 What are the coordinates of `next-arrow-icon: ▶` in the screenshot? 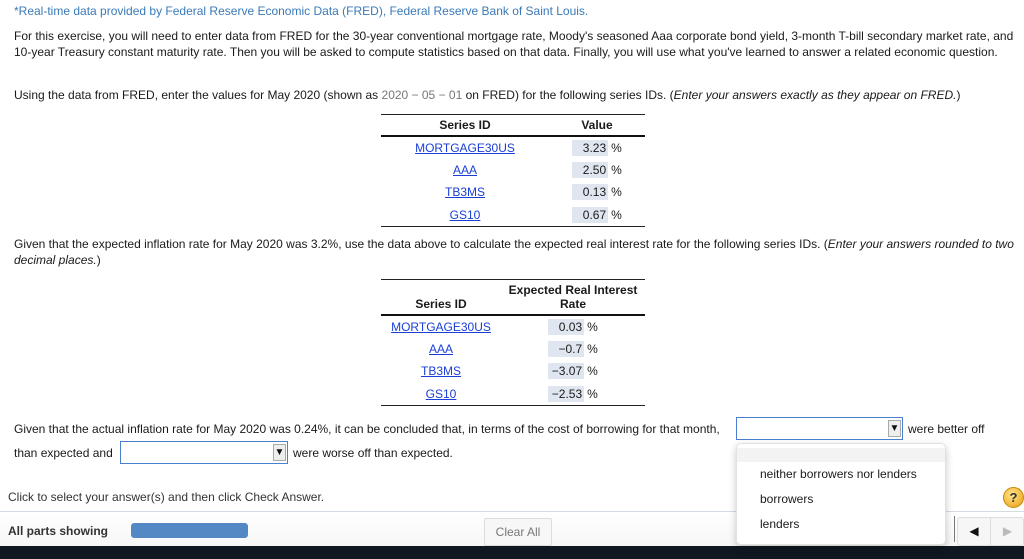 It's located at (1007, 531).